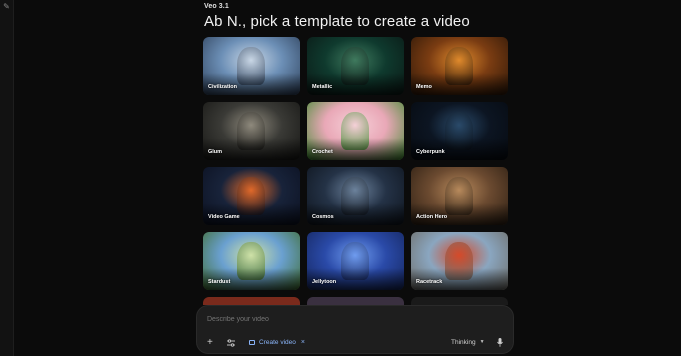  Describe the element at coordinates (482, 342) in the screenshot. I see `chevron-down-icon: ▼` at that location.